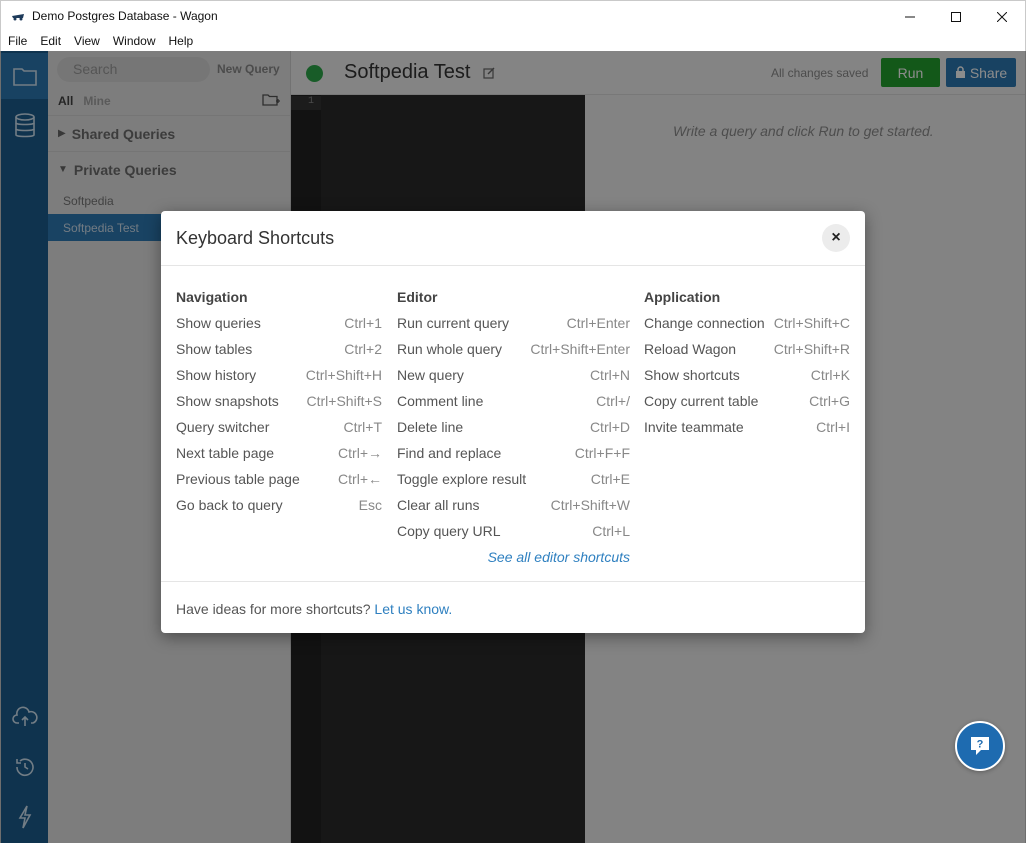  Describe the element at coordinates (811, 349) in the screenshot. I see `shortcut-keys: Ctrl+Shift+R` at that location.